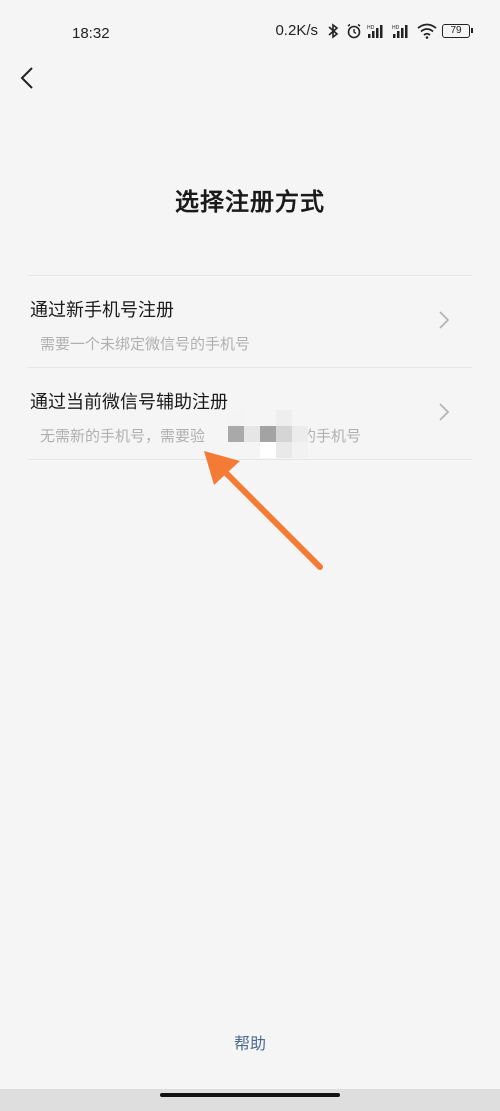 Image resolution: width=500 pixels, height=1111 pixels. Describe the element at coordinates (250, 322) in the screenshot. I see `option-new-phone: 通过新手机号注册 需要一个未绑定微信号的手机号` at that location.